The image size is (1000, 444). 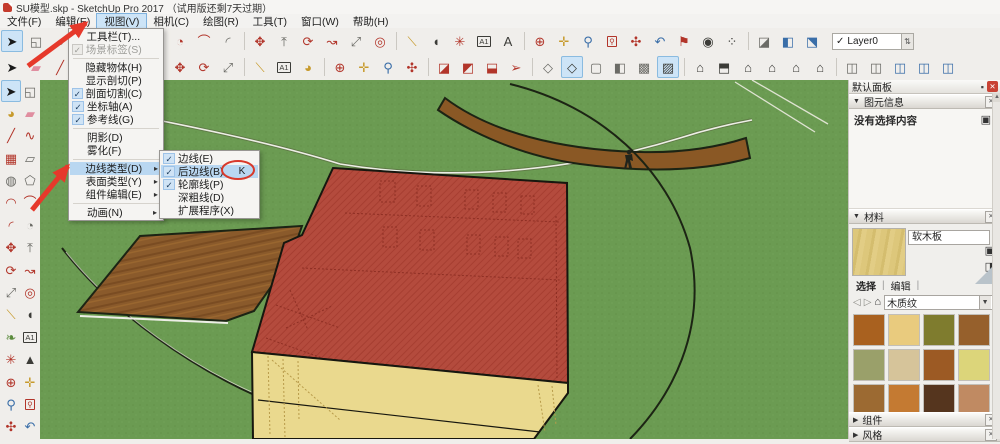 What do you see at coordinates (308, 41) in the screenshot?
I see `tool-rotate: ⟳` at bounding box center [308, 41].